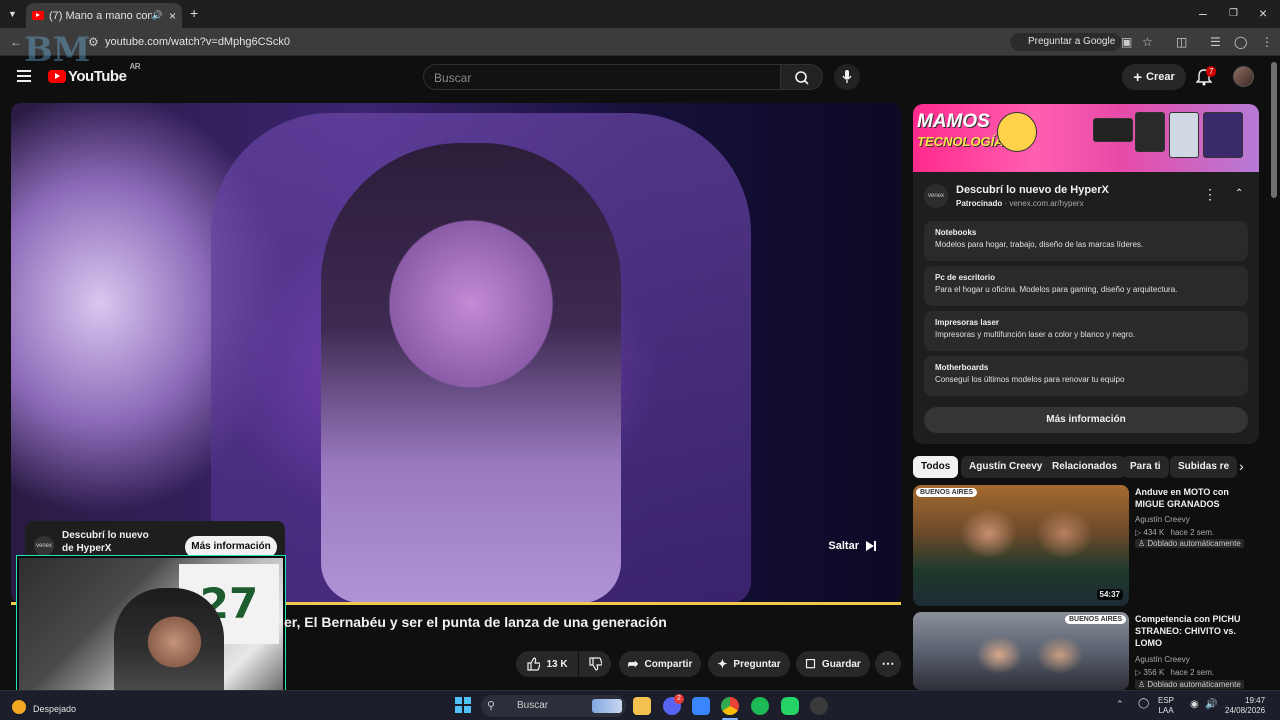  Describe the element at coordinates (1006, 467) in the screenshot. I see `chip-channel: Agustín Creevy` at that location.